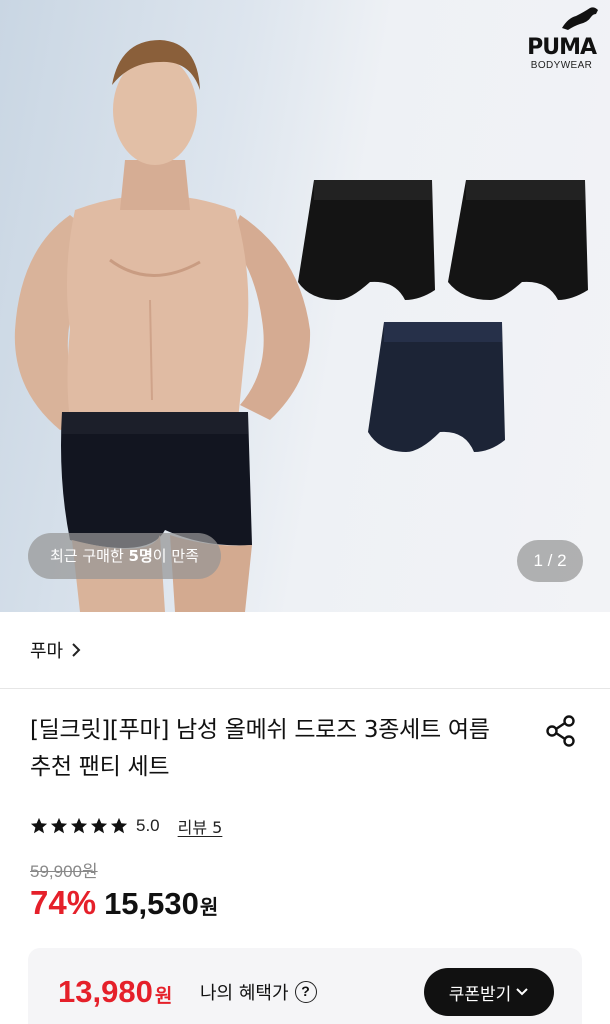 This screenshot has height=1024, width=610. Describe the element at coordinates (550, 561) in the screenshot. I see `image-page-indicator: 1 / 2` at that location.